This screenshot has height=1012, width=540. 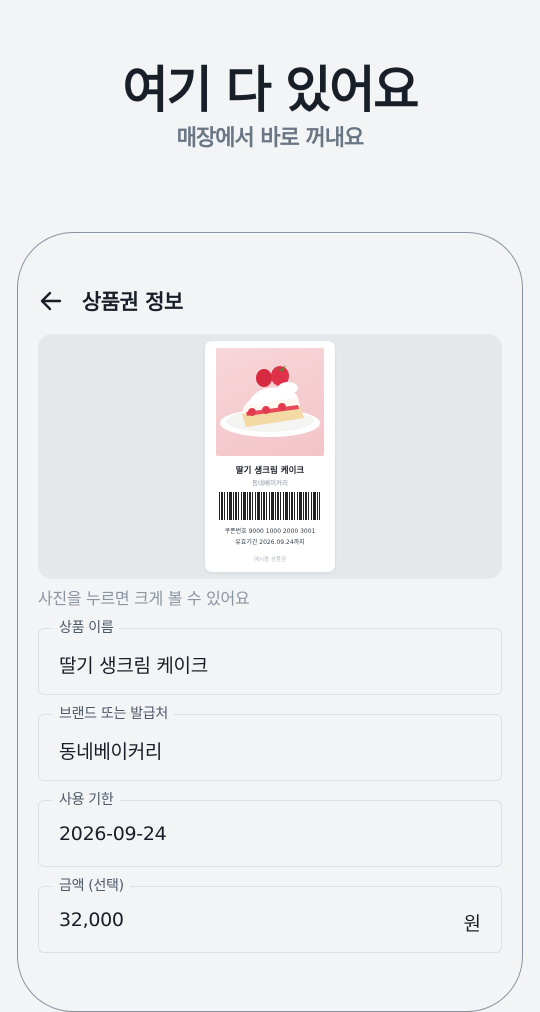 I want to click on coupon-brand: 동네베이커리, so click(x=270, y=483).